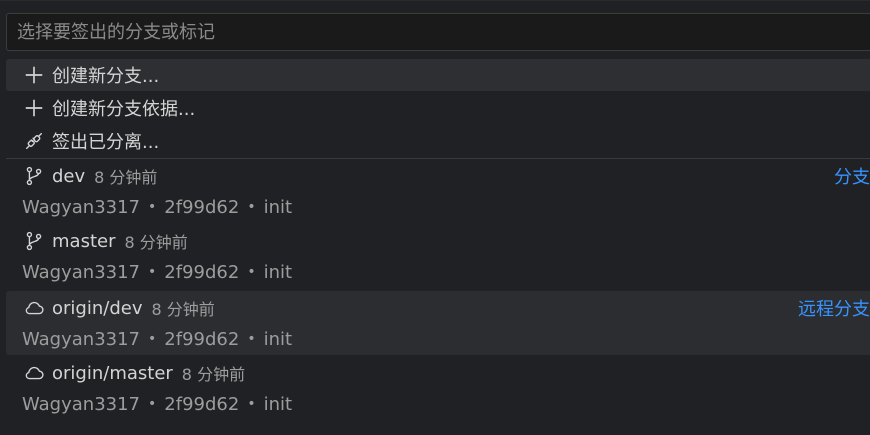 Image resolution: width=870 pixels, height=435 pixels. I want to click on ref-name: origin/master, so click(112, 373).